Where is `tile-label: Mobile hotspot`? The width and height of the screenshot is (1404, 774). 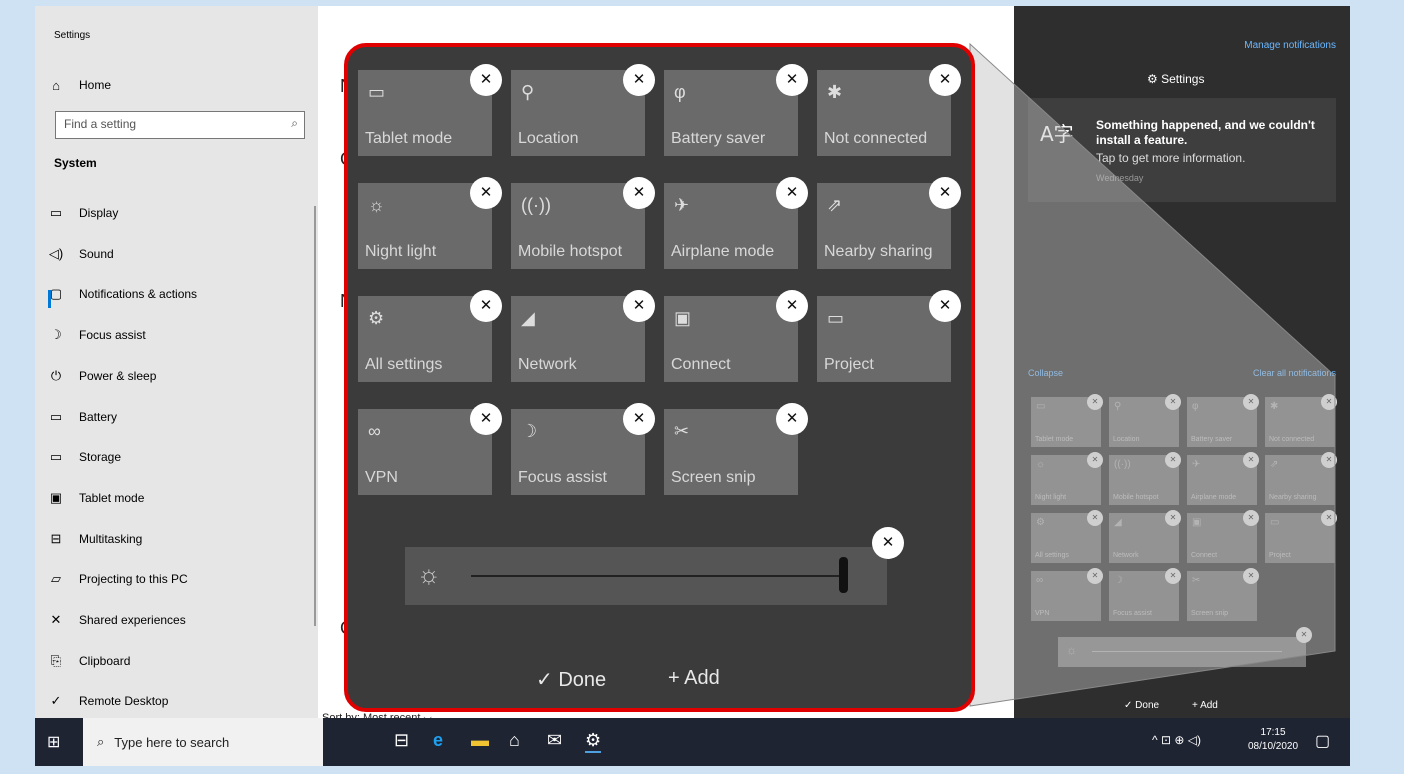 tile-label: Mobile hotspot is located at coordinates (570, 251).